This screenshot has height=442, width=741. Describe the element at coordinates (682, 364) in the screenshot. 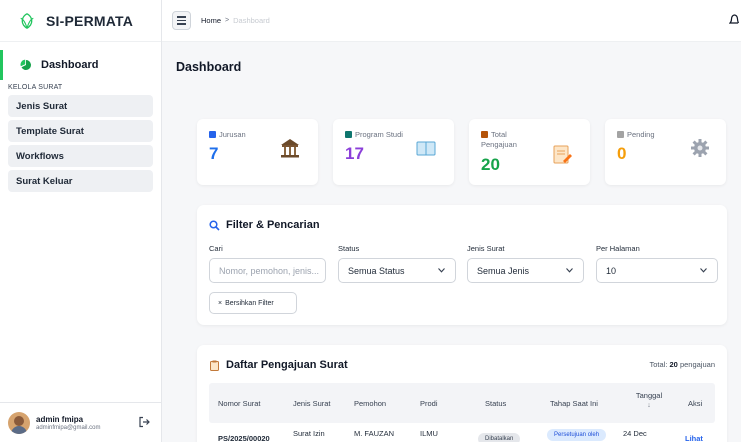

I see `total-count: Total: 20 pengajuan` at that location.